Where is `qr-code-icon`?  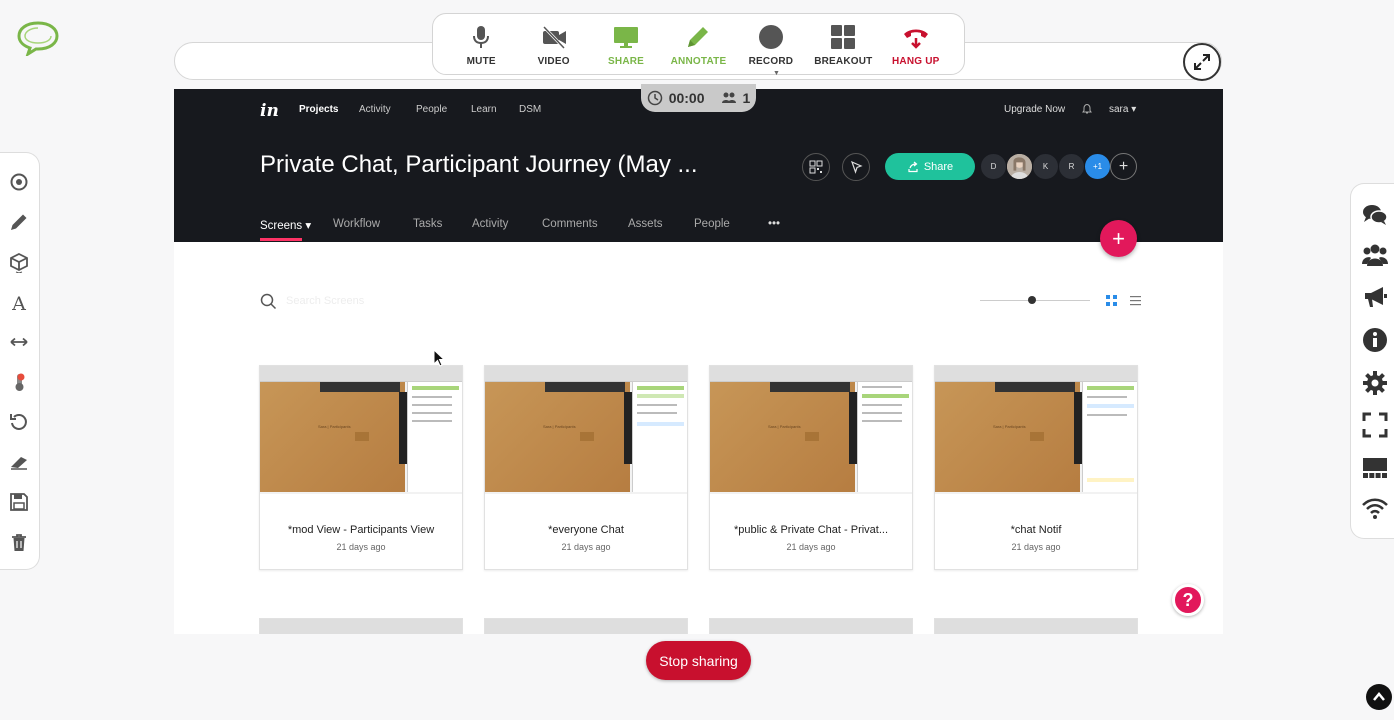 qr-code-icon is located at coordinates (816, 167).